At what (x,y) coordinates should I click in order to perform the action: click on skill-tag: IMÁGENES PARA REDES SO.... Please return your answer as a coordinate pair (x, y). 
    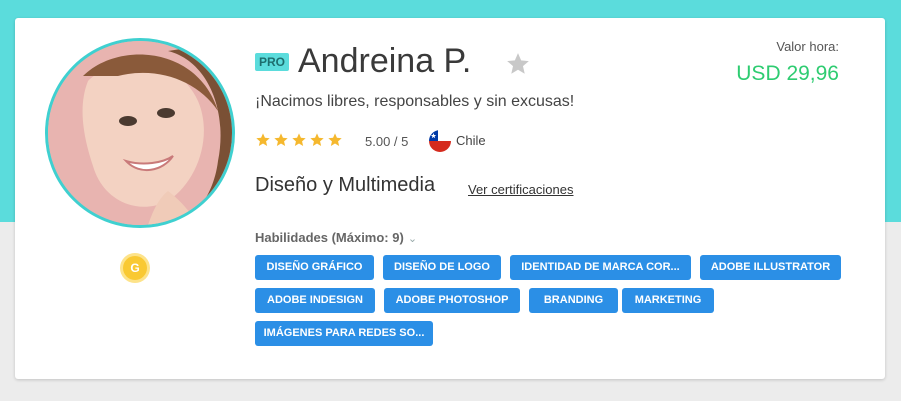
    Looking at the image, I should click on (344, 333).